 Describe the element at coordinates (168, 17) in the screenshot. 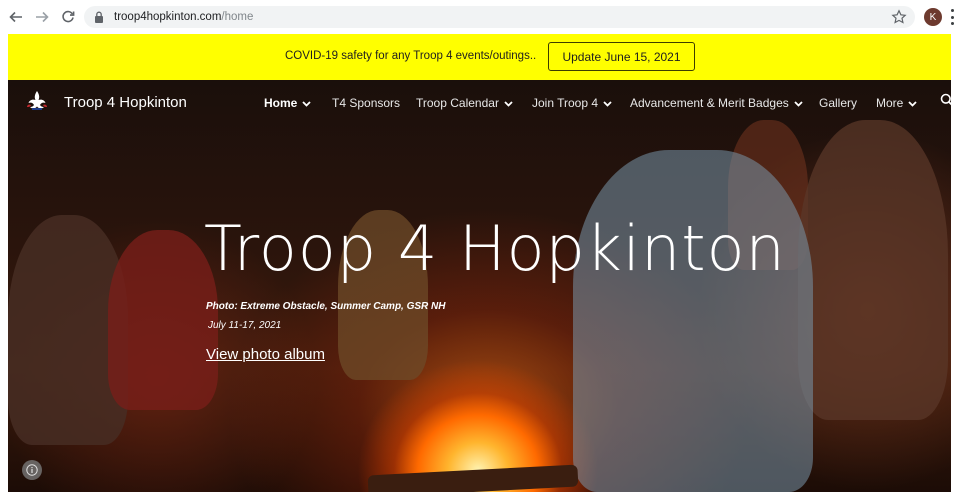

I see `url-domain: troop4hopkinton.com` at that location.